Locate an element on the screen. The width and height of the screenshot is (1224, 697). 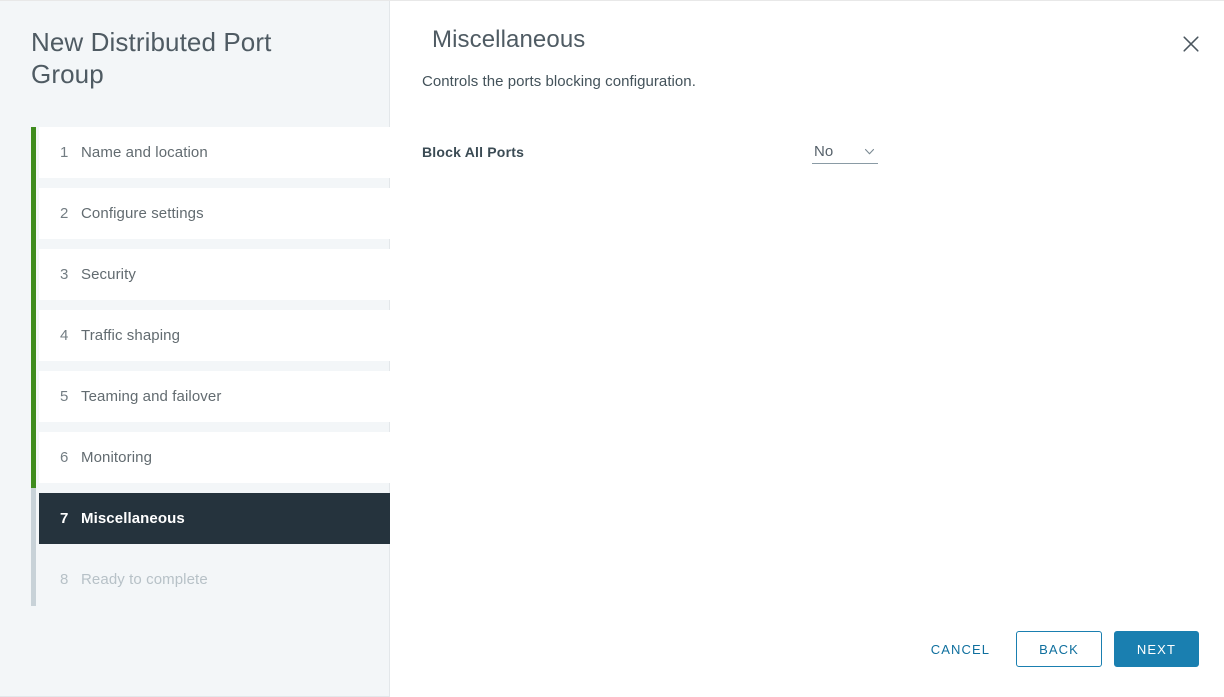
next-button: NEXT is located at coordinates (1156, 649).